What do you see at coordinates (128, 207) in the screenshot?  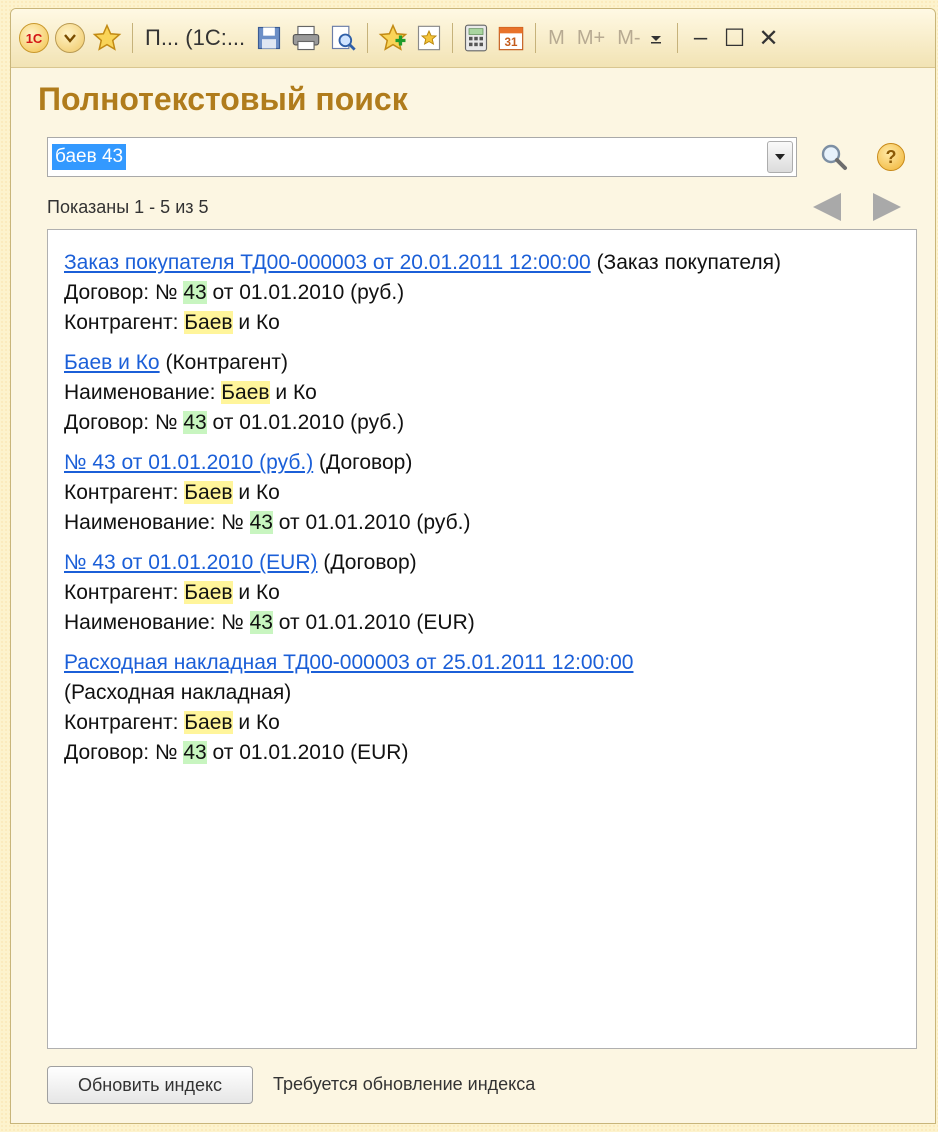 I see `results-count: Показаны 1 - 5 из 5` at bounding box center [128, 207].